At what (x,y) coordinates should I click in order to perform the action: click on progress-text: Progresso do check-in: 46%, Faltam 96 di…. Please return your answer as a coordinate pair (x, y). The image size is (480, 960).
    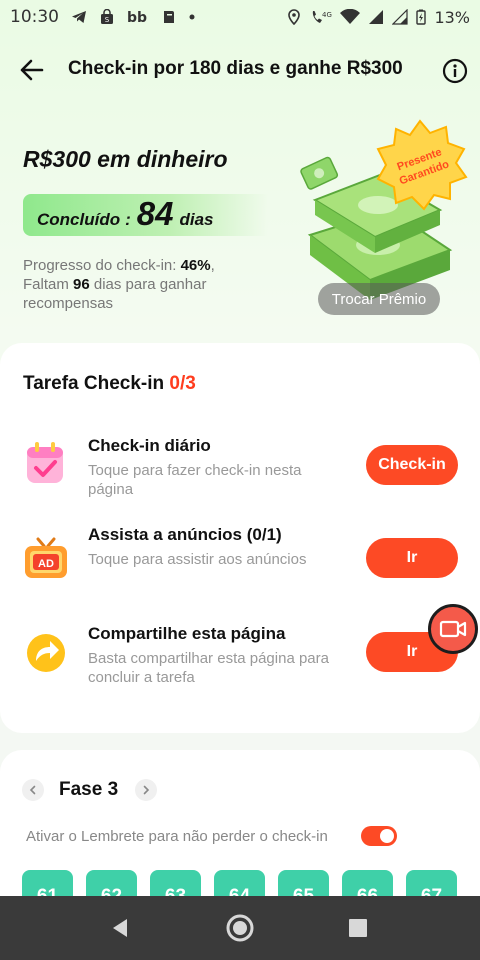
    Looking at the image, I should click on (119, 284).